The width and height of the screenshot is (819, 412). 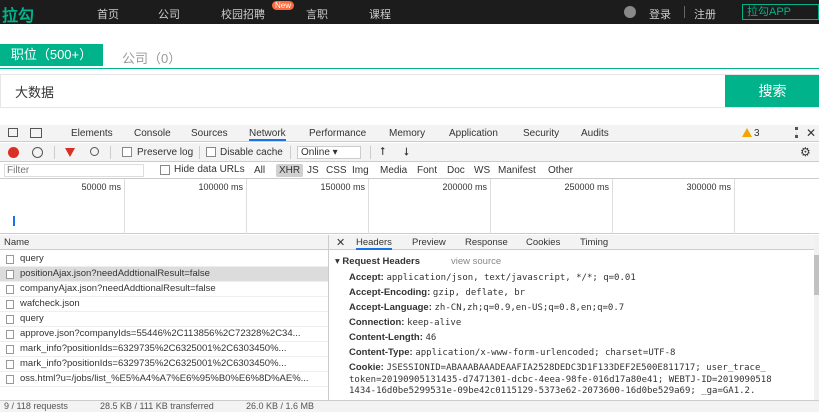 What do you see at coordinates (377, 322) in the screenshot?
I see `header-key: Connection:` at bounding box center [377, 322].